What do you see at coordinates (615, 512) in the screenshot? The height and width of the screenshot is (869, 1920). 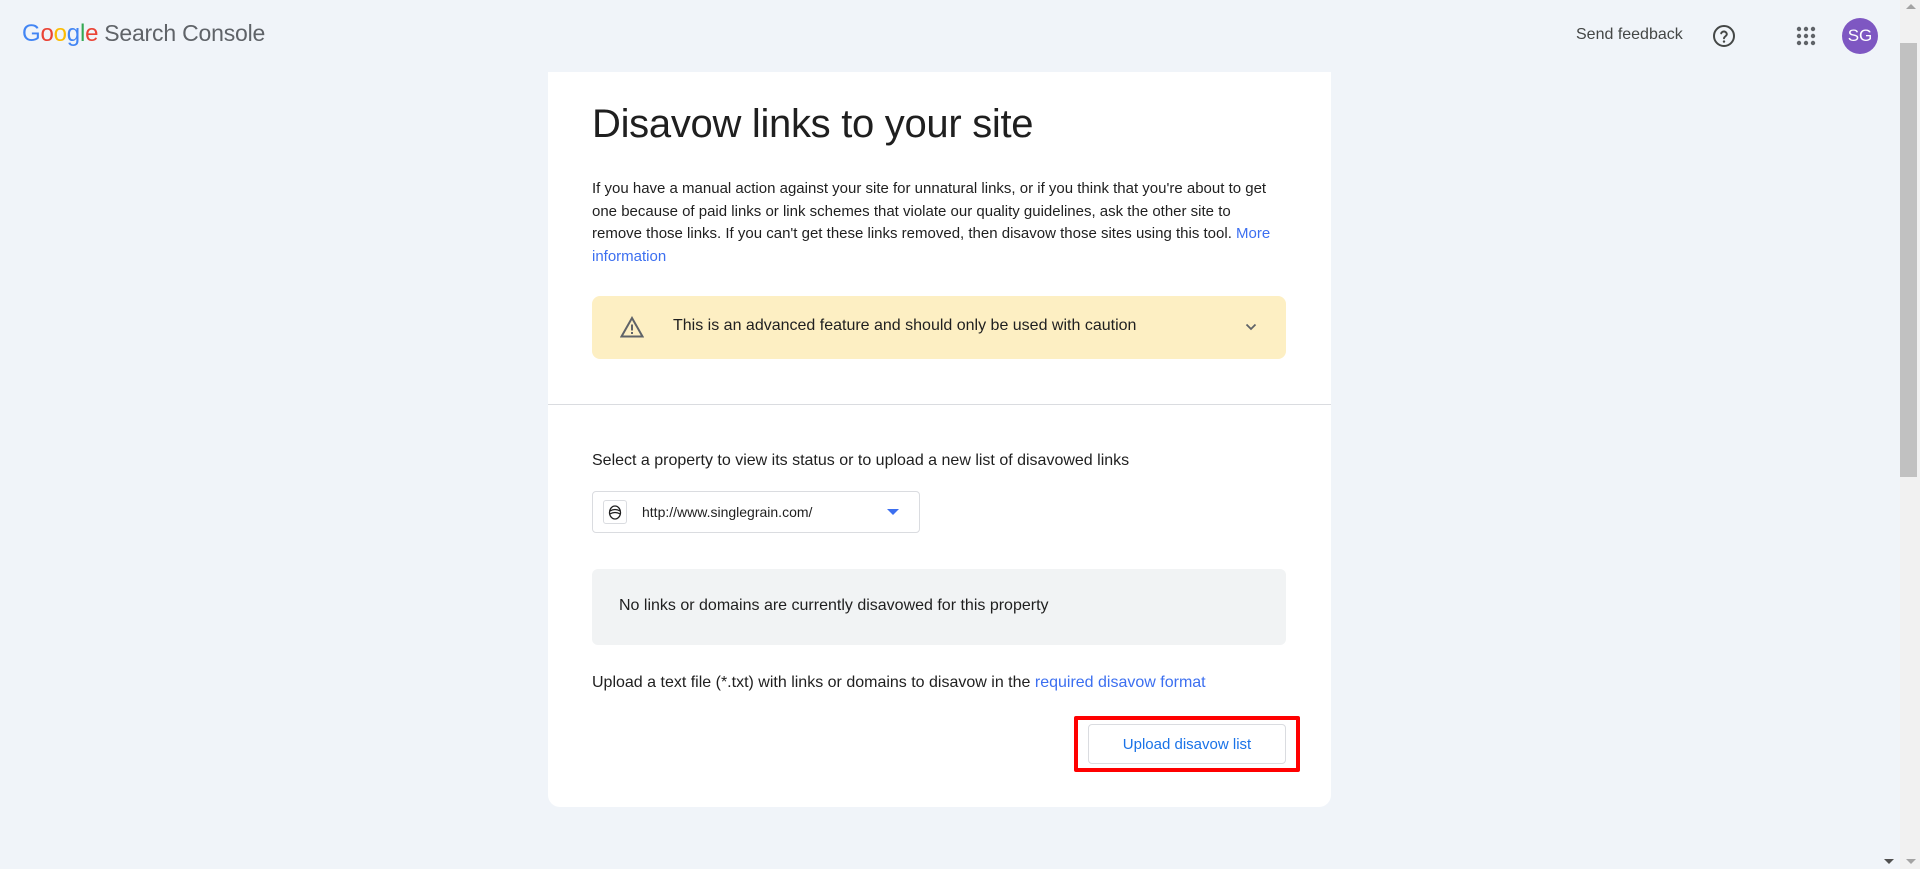 I see `site-favicon-icon` at bounding box center [615, 512].